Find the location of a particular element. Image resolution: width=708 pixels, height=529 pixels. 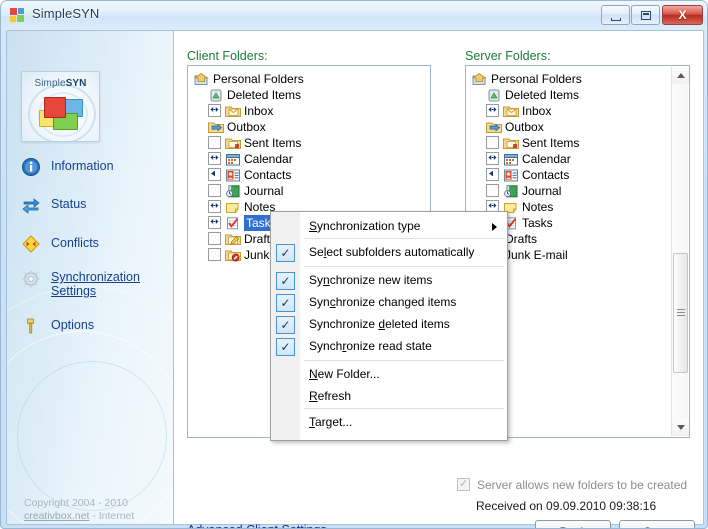

menu-item-sync-new: Synchronize new items is located at coordinates (390, 281).